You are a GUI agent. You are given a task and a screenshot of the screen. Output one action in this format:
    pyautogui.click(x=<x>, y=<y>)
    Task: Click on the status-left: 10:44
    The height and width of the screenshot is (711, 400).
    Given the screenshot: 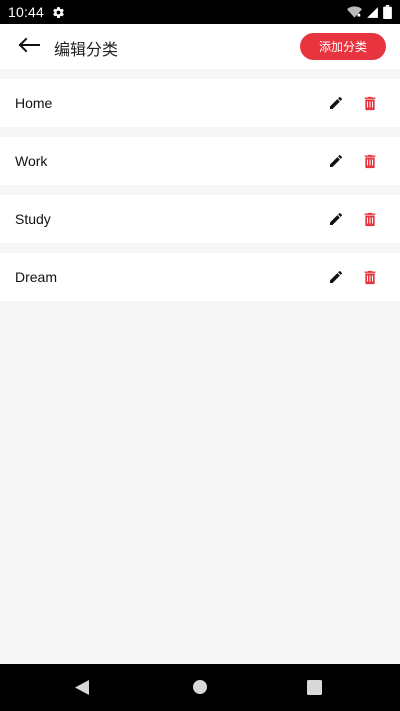 What is the action you would take?
    pyautogui.click(x=36, y=12)
    